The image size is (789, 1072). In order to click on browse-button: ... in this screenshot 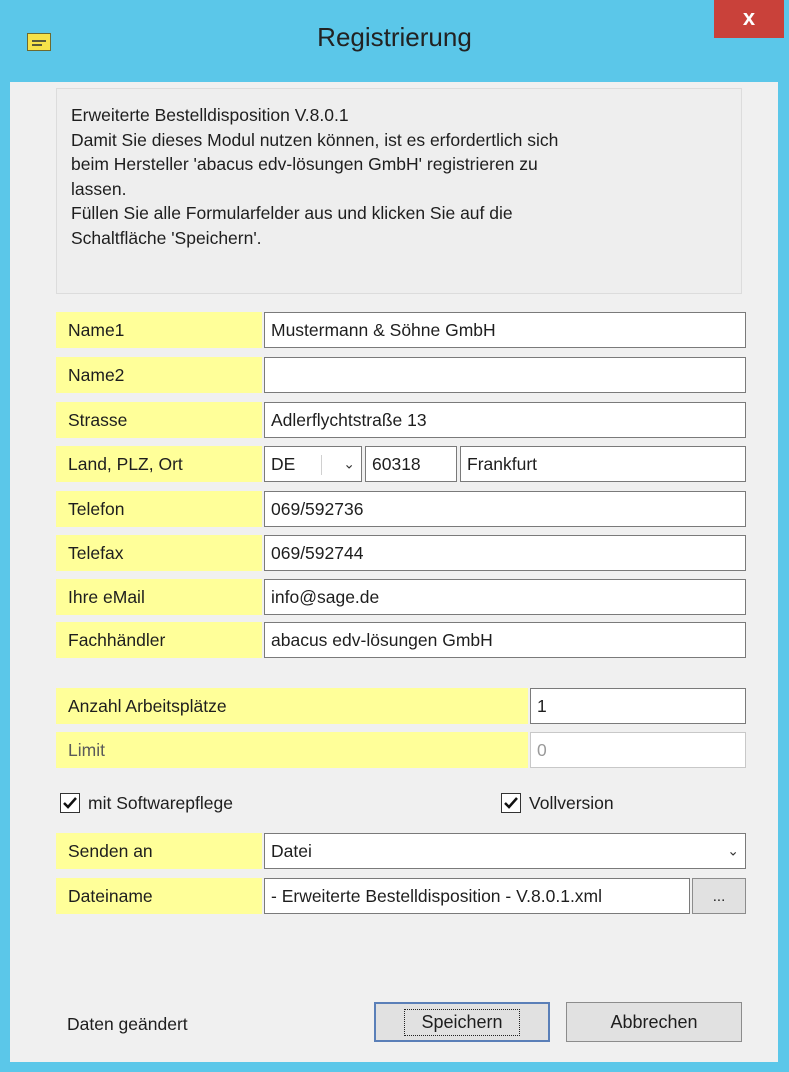, I will do `click(719, 896)`.